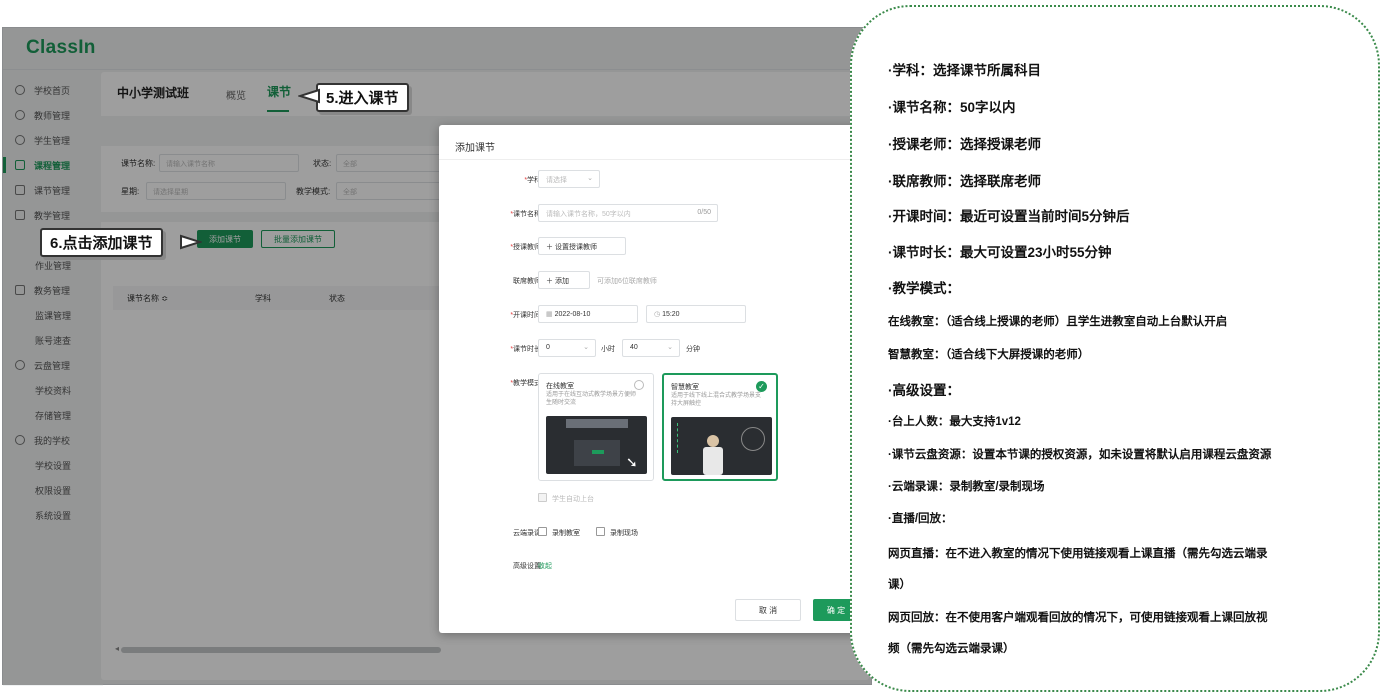  What do you see at coordinates (685, 387) in the screenshot?
I see `smart-classroom-title: 智慧教室` at bounding box center [685, 387].